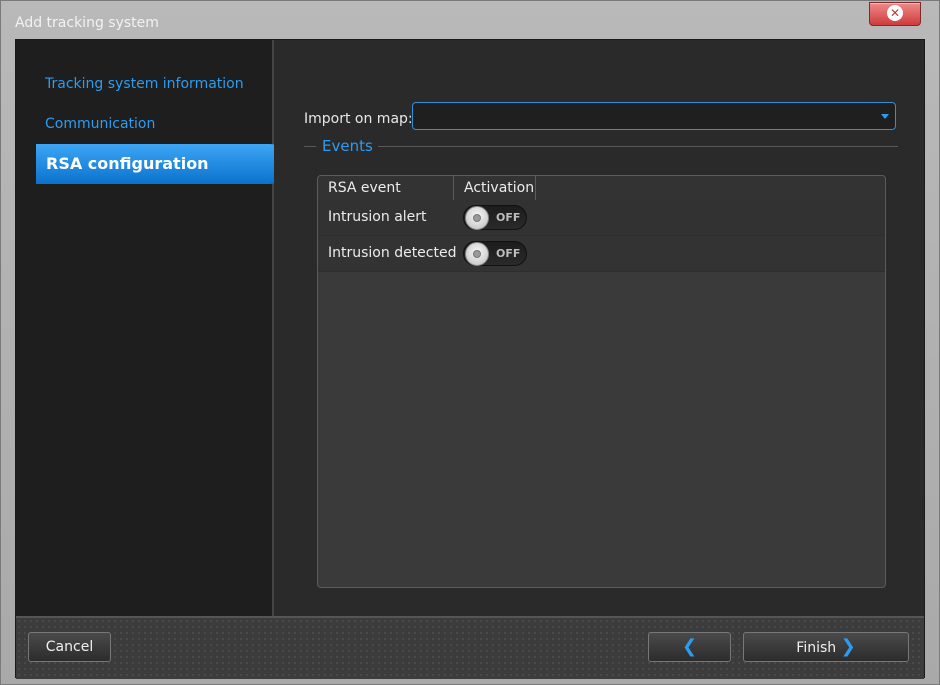 The image size is (940, 685). I want to click on events-divider-left, so click(310, 146).